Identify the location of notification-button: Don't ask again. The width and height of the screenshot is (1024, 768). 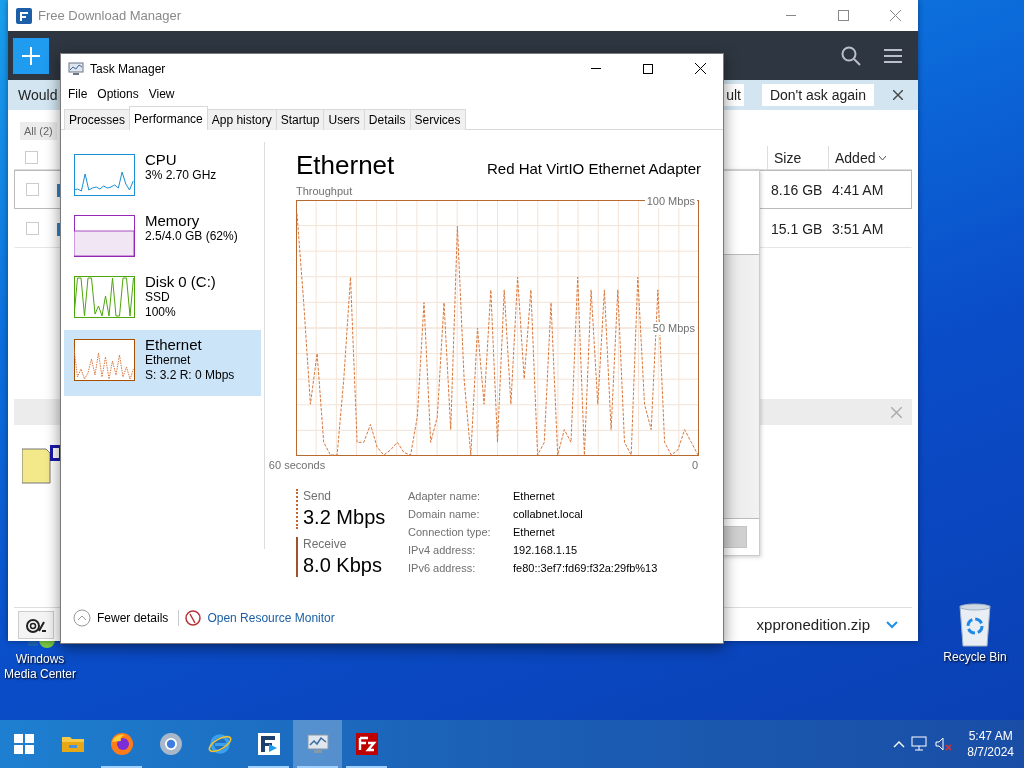
(817, 95).